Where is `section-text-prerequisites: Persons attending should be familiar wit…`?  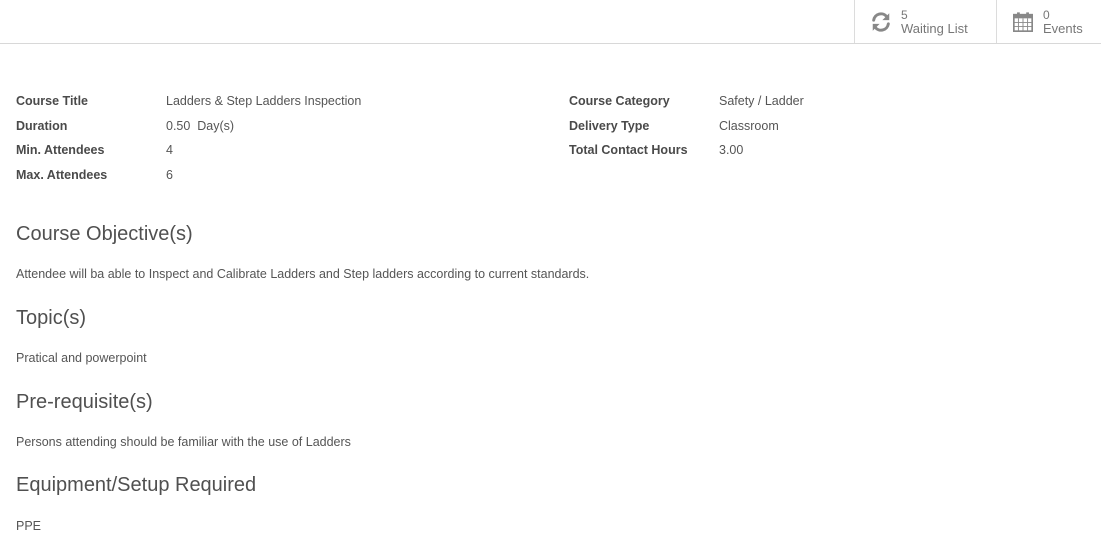
section-text-prerequisites: Persons attending should be familiar wit… is located at coordinates (183, 442).